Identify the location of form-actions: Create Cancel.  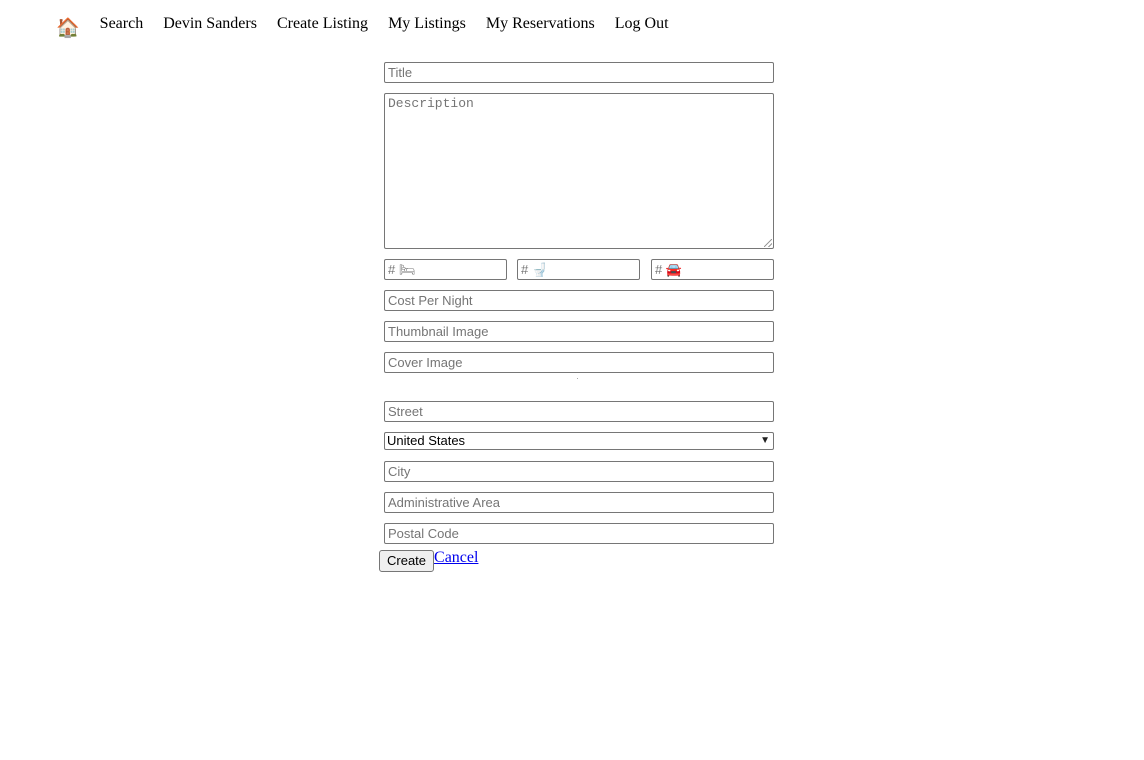
(428, 560).